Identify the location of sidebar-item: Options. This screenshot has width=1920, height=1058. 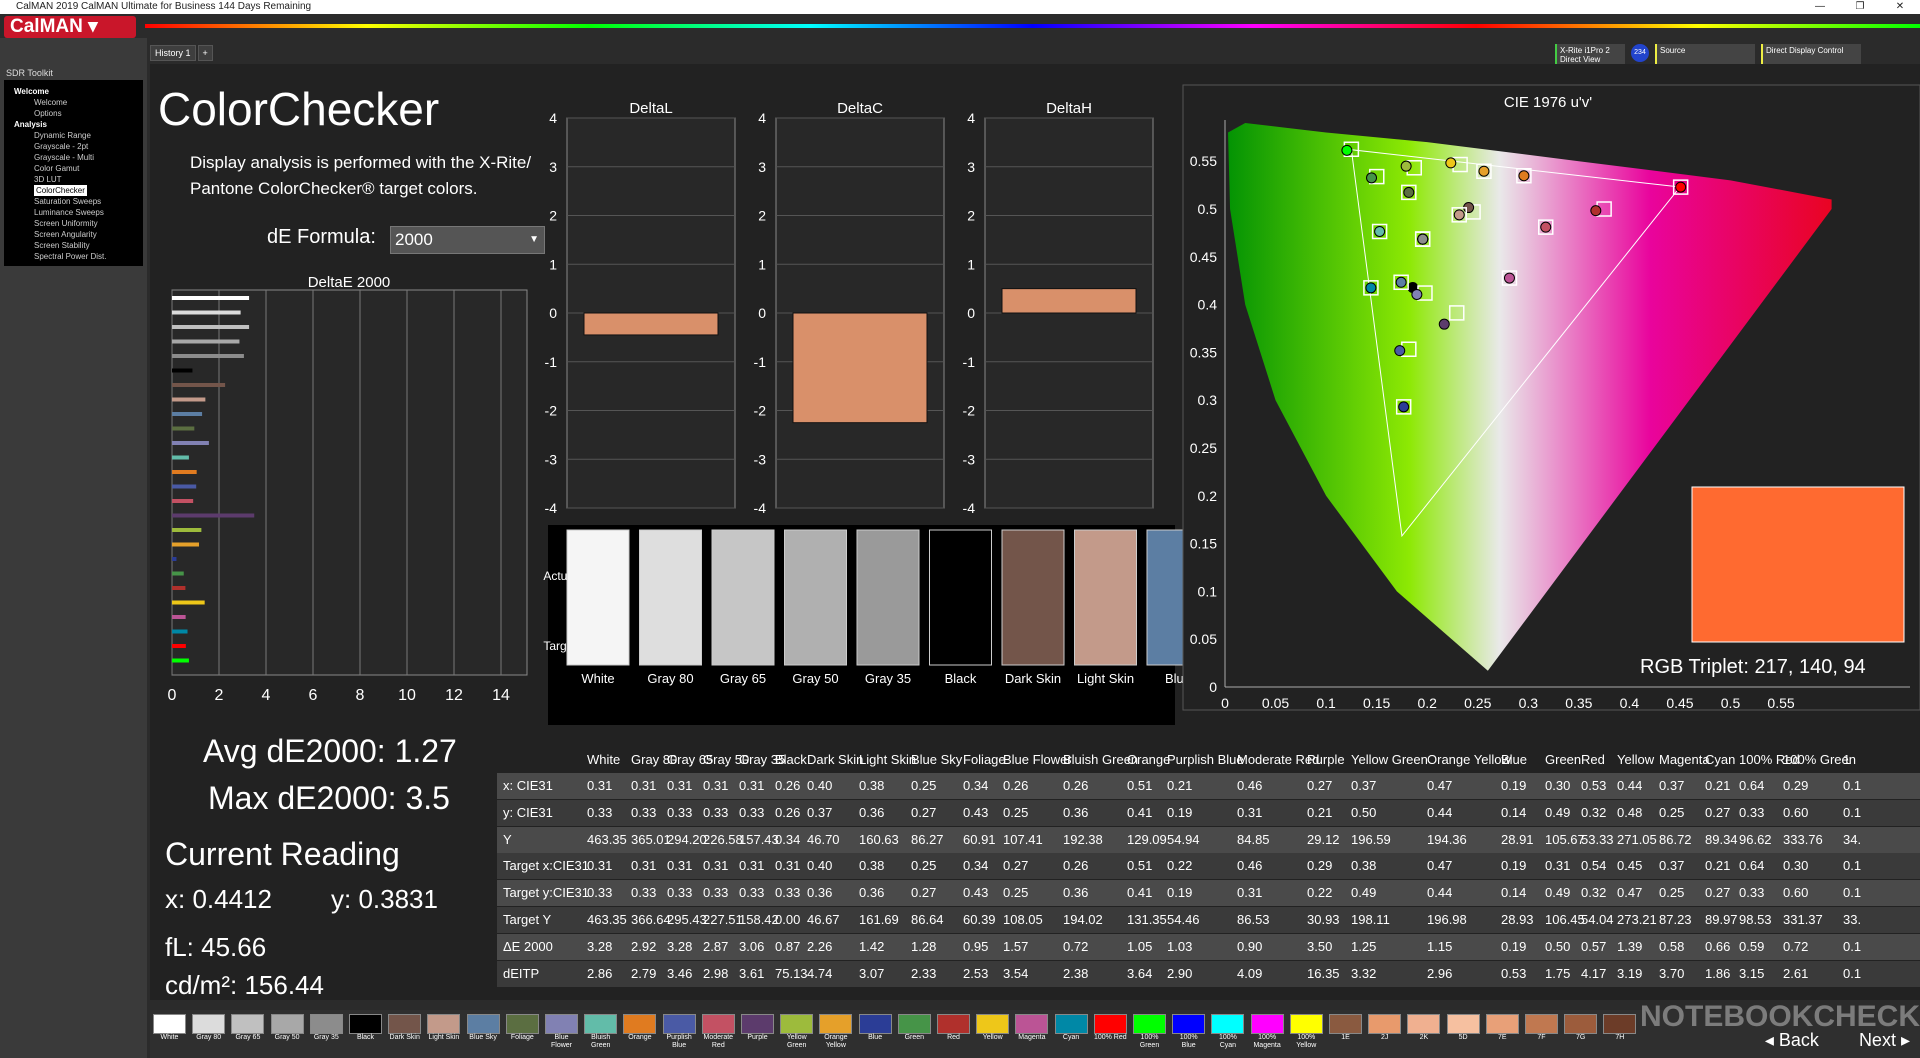
(73, 113).